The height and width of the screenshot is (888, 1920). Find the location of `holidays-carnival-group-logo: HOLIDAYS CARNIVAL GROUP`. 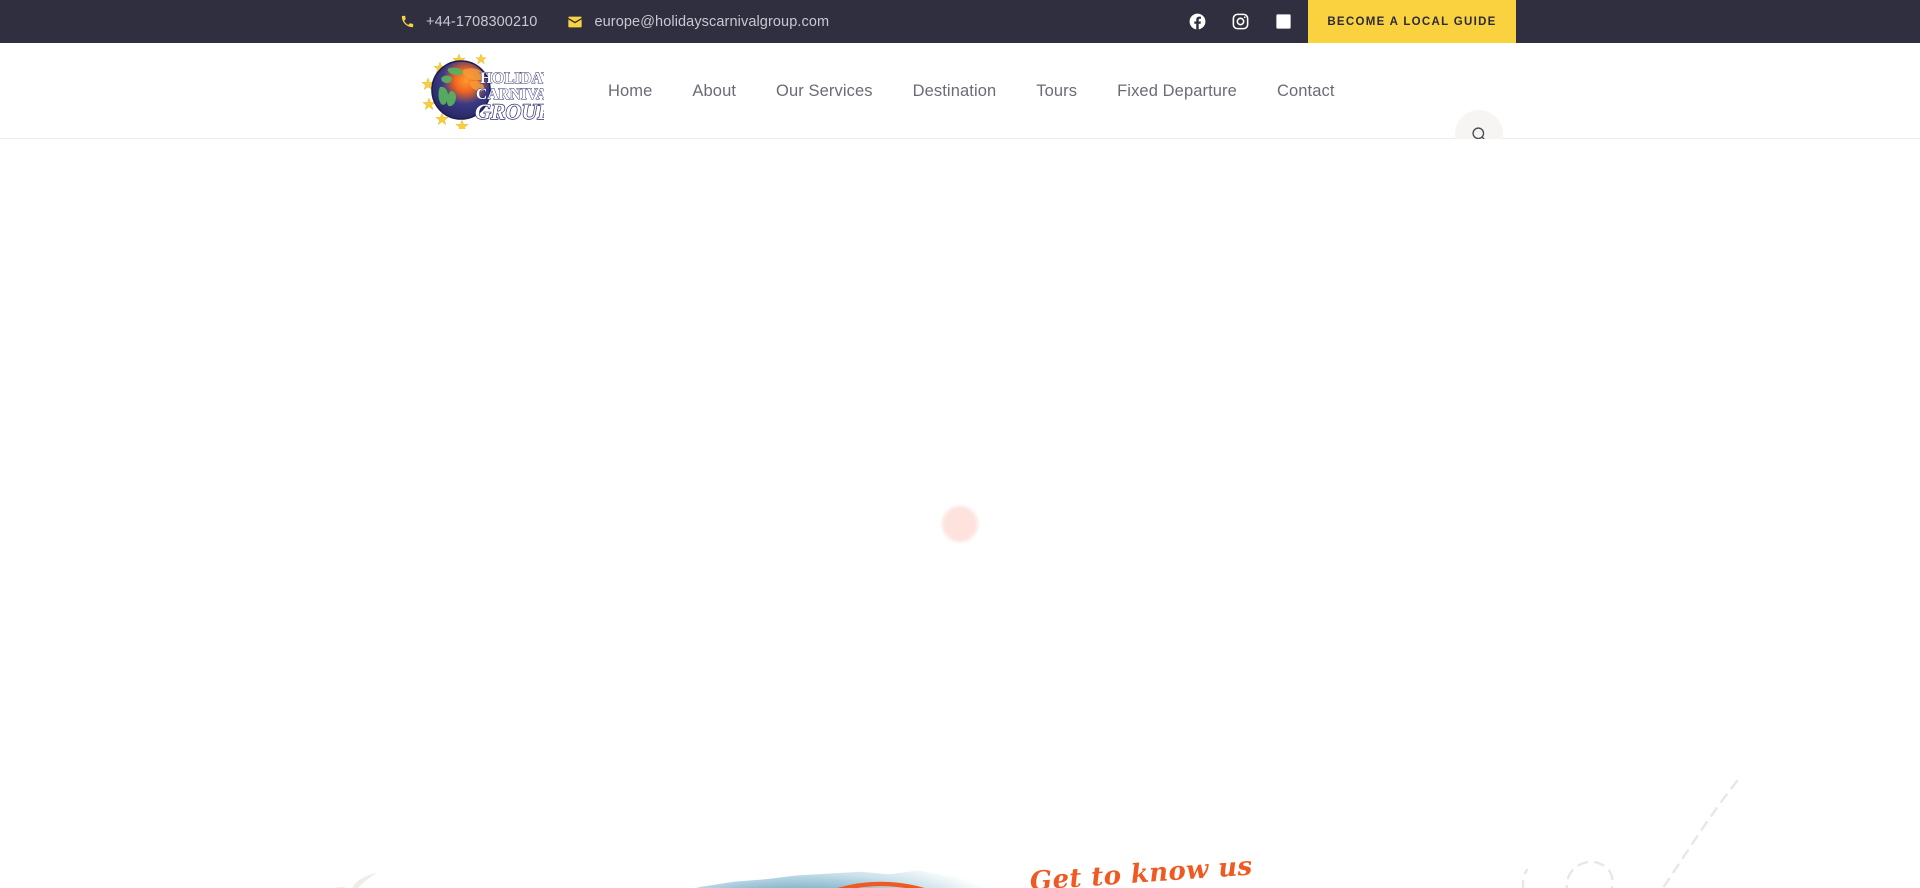

holidays-carnival-group-logo: HOLIDAYS CARNIVAL GROUP is located at coordinates (490, 92).